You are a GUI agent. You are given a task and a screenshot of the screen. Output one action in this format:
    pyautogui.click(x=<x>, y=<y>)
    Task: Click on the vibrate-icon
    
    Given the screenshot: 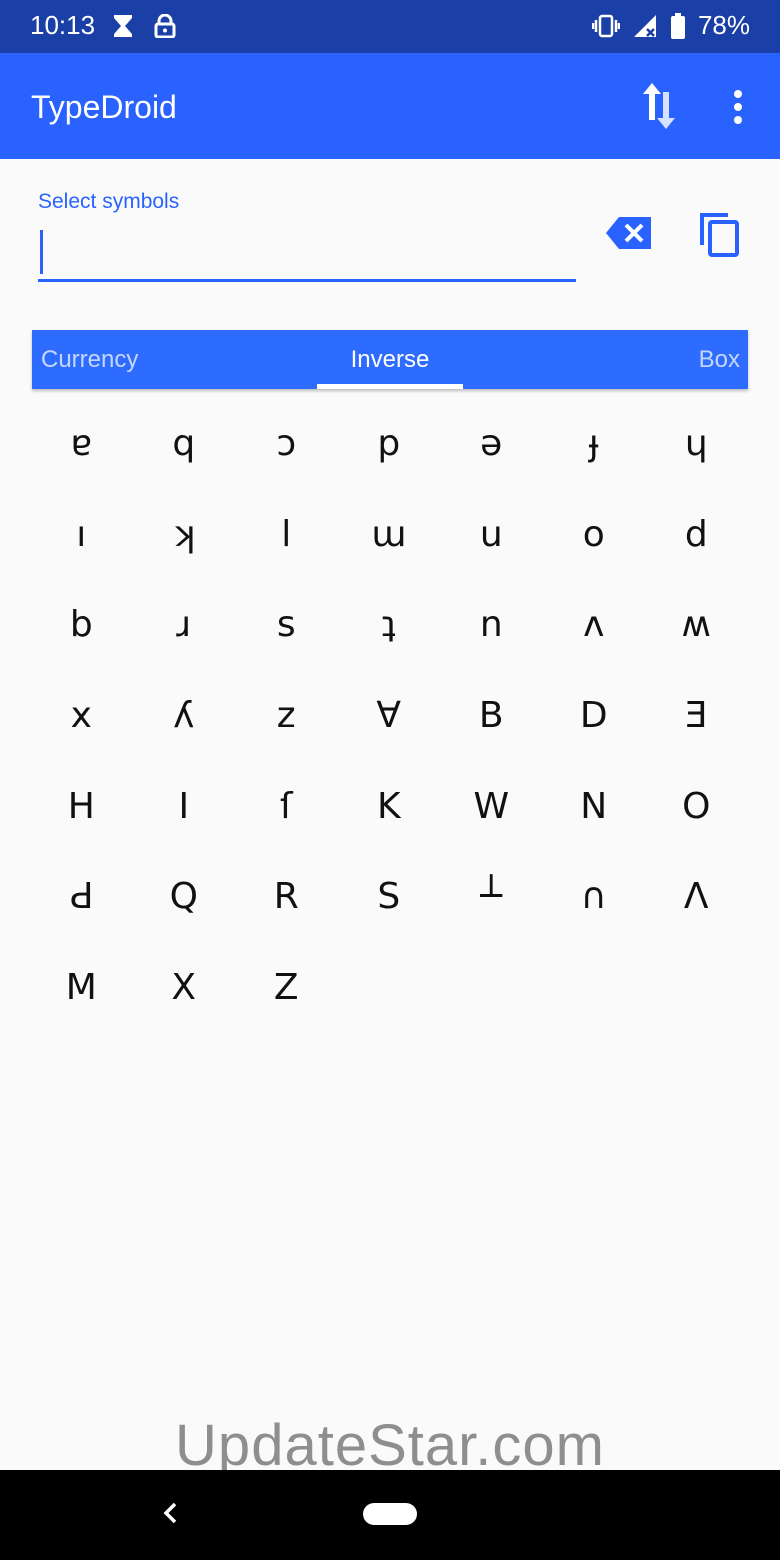 What is the action you would take?
    pyautogui.click(x=605, y=26)
    